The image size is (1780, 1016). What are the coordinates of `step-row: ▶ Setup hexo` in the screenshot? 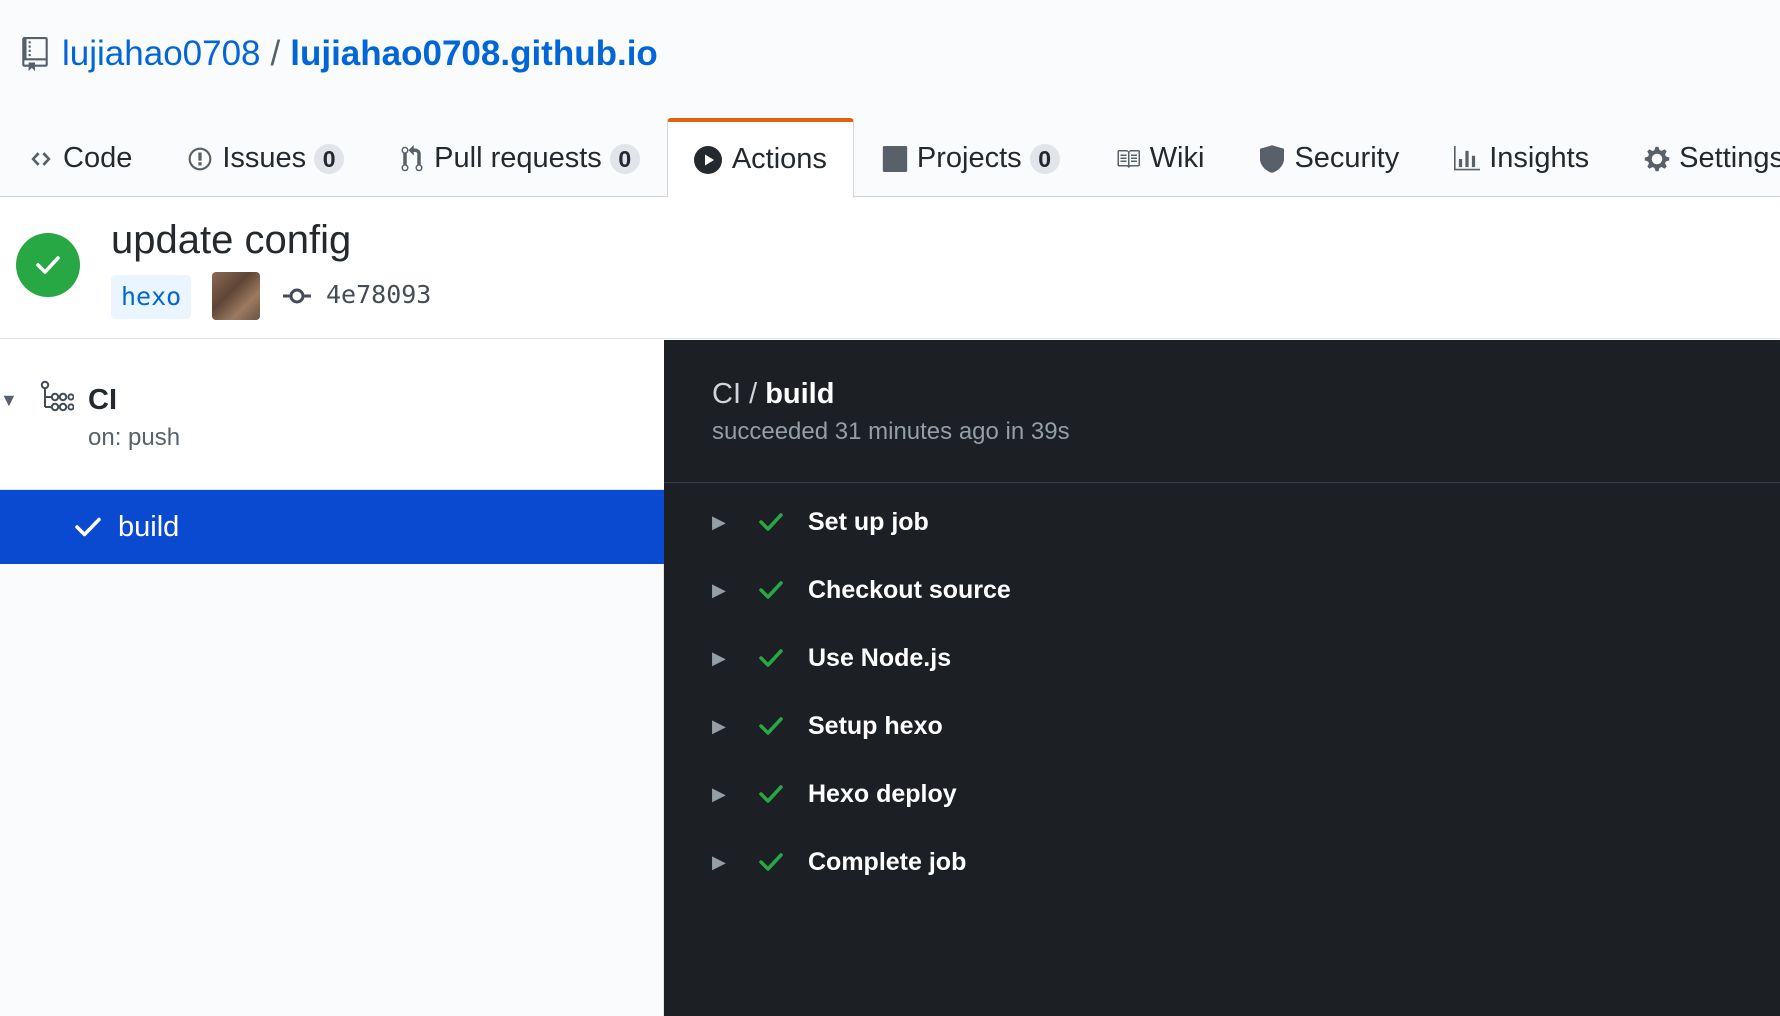 It's located at (1222, 726).